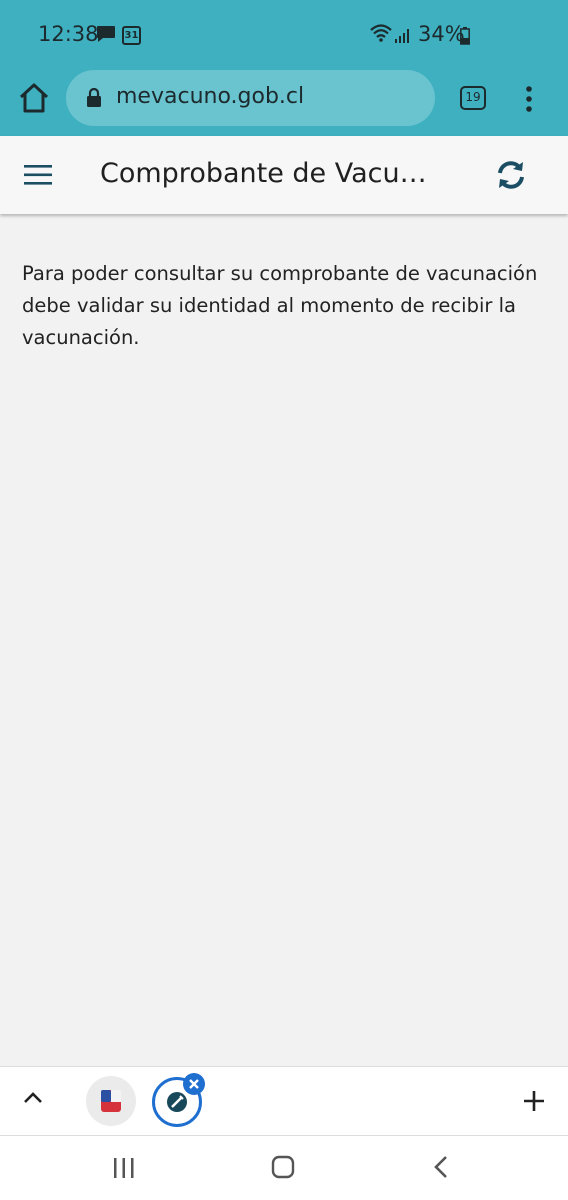 This screenshot has height=1200, width=568. Describe the element at coordinates (68, 34) in the screenshot. I see `status-time: 12:38` at that location.